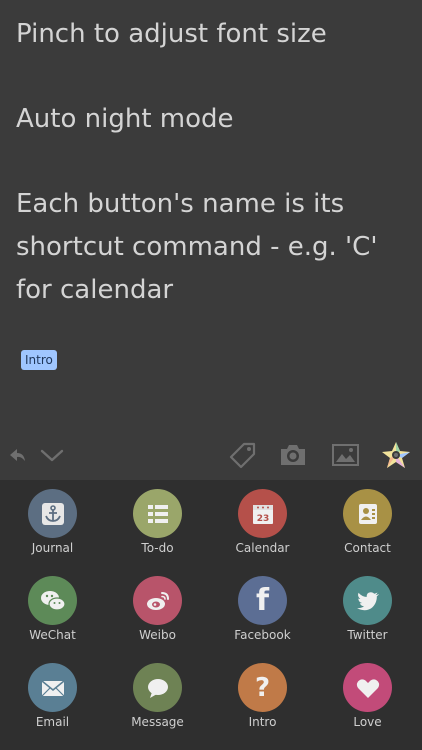  I want to click on shortcut-love: Love, so click(367, 697).